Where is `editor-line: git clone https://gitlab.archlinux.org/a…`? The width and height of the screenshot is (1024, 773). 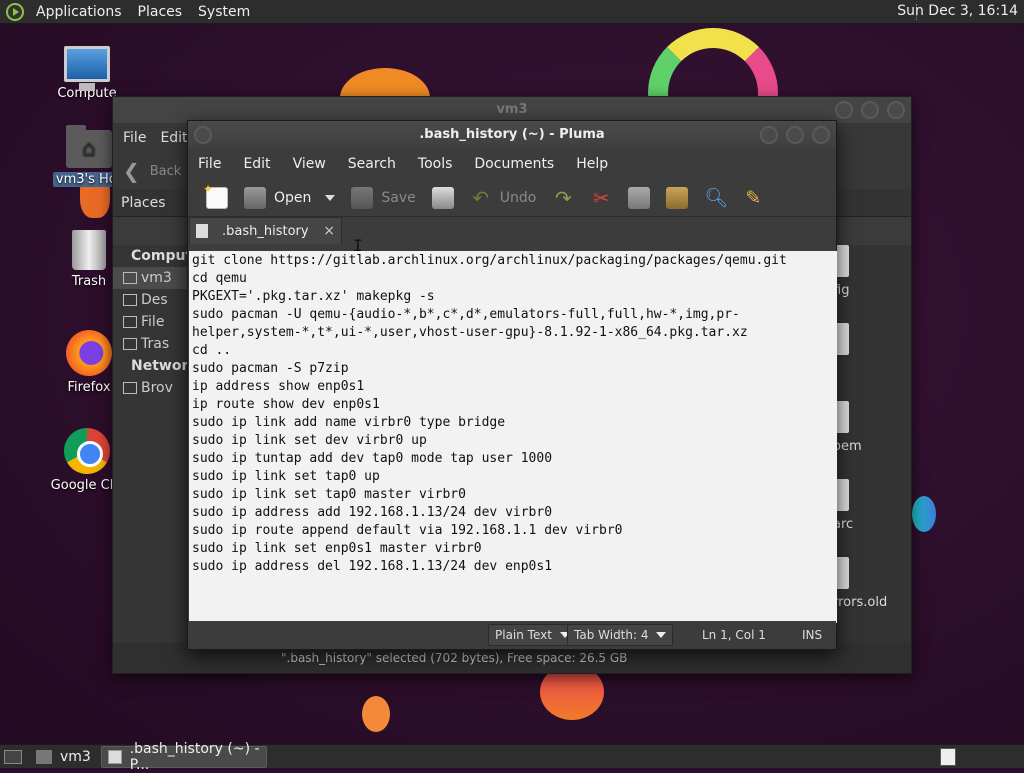 editor-line: git clone https://gitlab.archlinux.org/a… is located at coordinates (489, 260).